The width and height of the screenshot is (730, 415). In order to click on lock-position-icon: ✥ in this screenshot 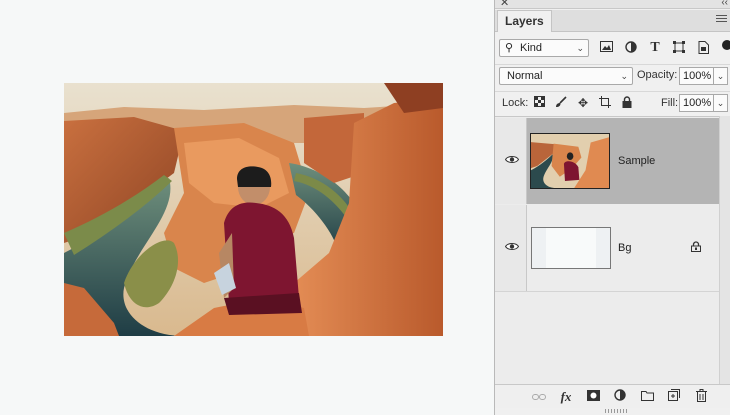, I will do `click(583, 103)`.